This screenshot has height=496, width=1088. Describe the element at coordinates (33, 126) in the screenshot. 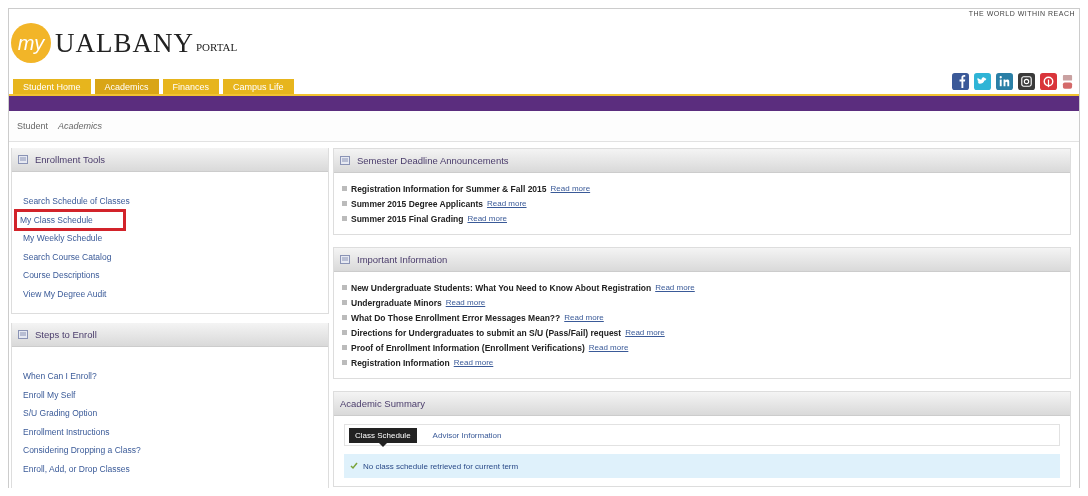

I see `breadcrumb-link: Student` at that location.